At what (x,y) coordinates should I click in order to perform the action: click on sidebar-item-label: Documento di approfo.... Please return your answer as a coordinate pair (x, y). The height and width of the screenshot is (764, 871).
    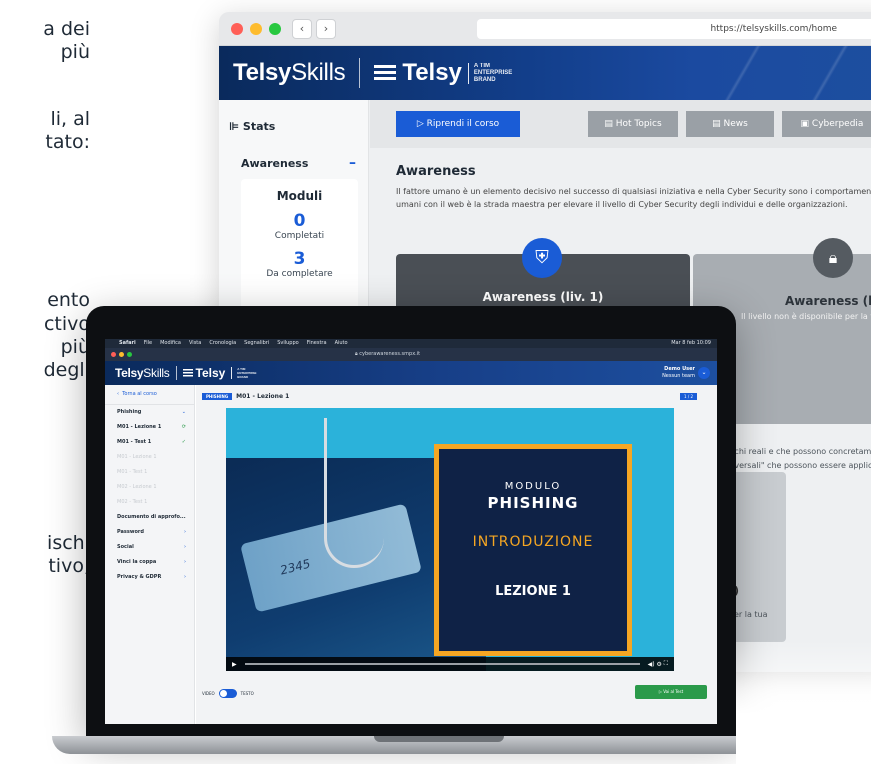
    Looking at the image, I should click on (151, 517).